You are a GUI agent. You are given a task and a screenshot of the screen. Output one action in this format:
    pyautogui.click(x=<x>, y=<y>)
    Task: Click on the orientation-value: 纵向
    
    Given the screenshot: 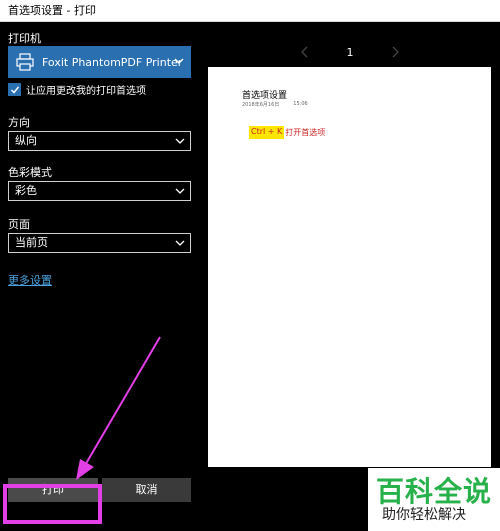 What is the action you would take?
    pyautogui.click(x=26, y=140)
    